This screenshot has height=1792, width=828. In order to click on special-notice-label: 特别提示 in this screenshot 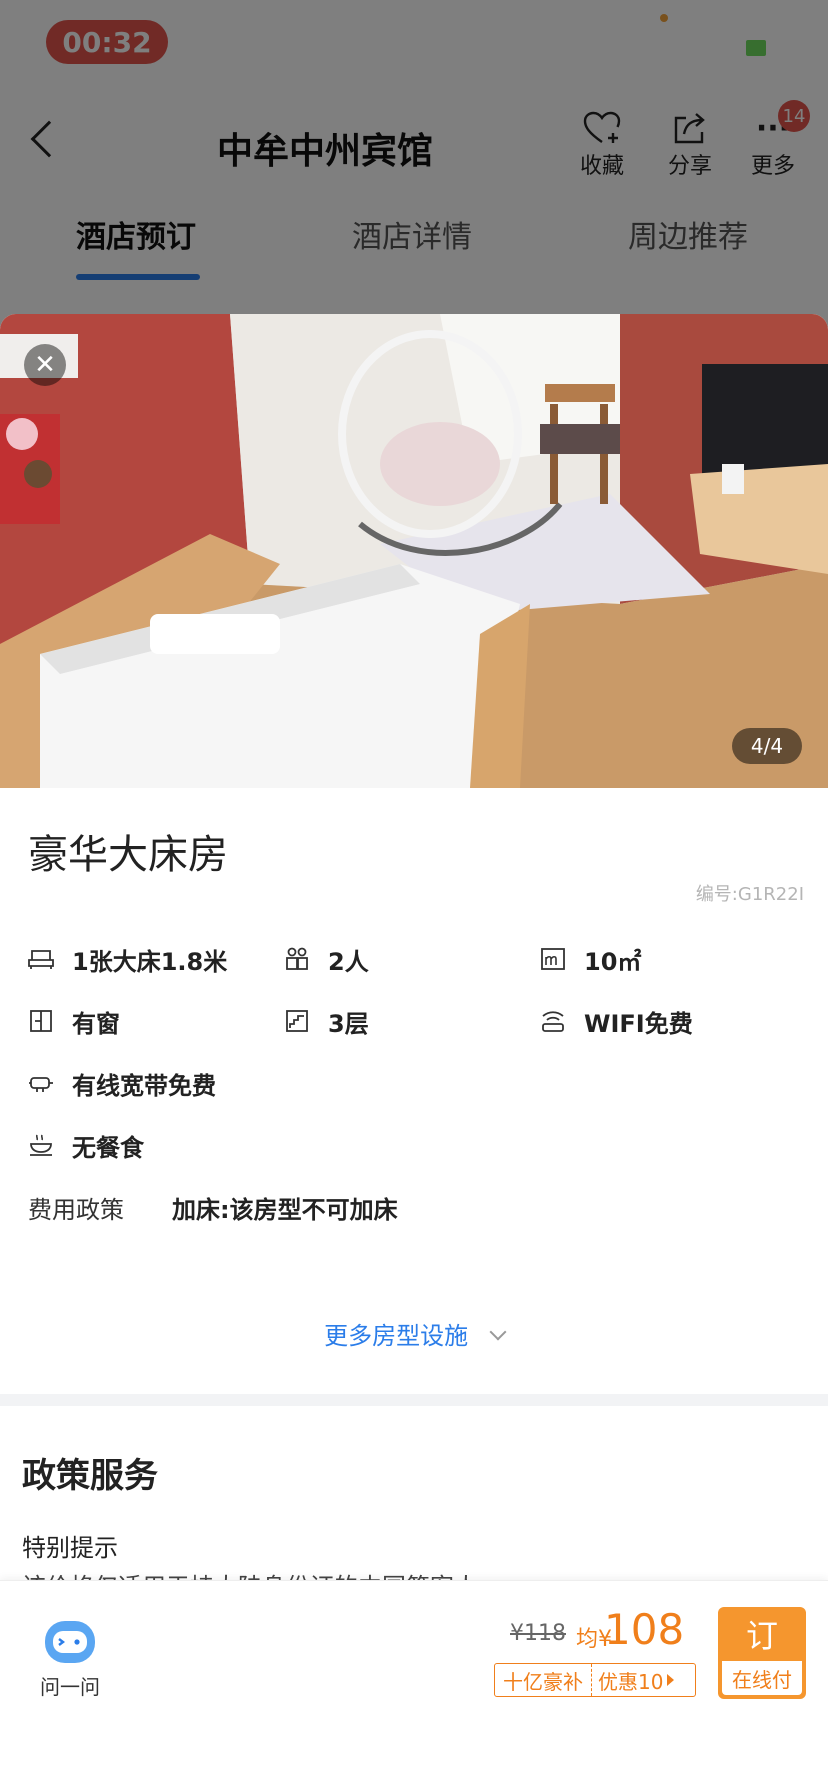, I will do `click(70, 1548)`.